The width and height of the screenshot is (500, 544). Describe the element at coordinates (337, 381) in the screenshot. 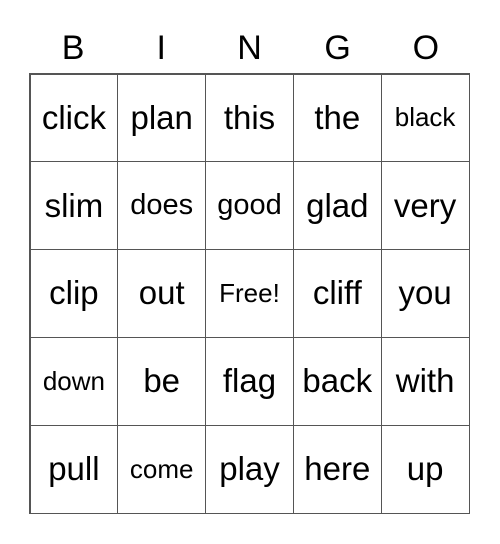

I see `bingo-cell: back` at that location.